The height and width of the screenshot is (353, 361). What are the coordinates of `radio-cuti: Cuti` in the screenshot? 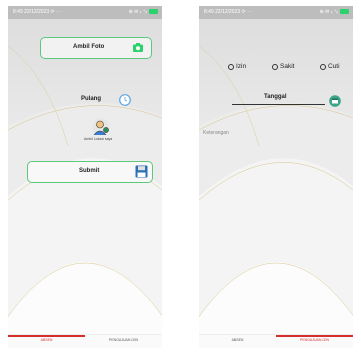 It's located at (330, 66).